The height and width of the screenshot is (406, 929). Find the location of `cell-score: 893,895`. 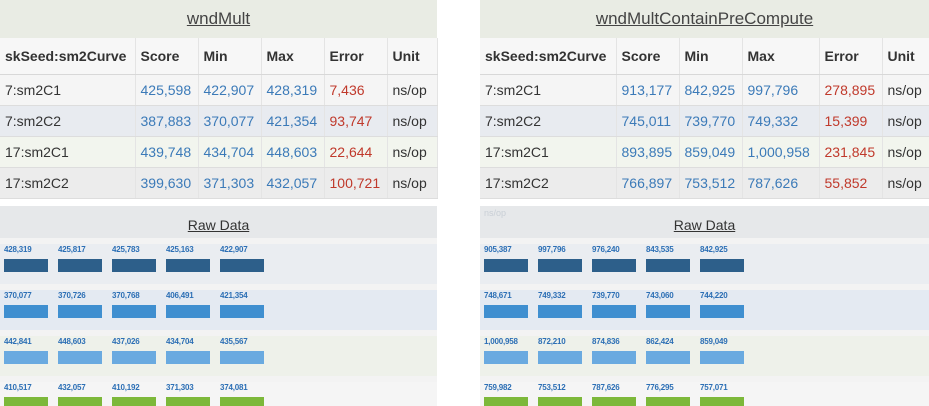

cell-score: 893,895 is located at coordinates (648, 152).